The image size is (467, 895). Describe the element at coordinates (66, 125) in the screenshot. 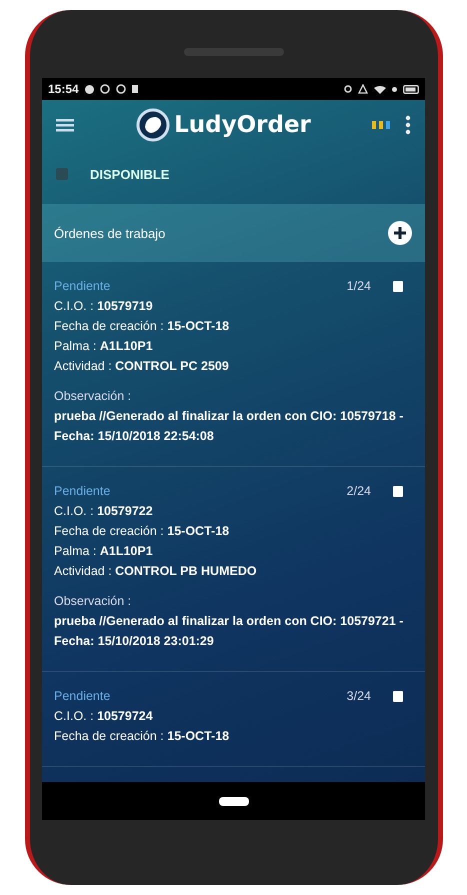

I see `menu-icon` at that location.